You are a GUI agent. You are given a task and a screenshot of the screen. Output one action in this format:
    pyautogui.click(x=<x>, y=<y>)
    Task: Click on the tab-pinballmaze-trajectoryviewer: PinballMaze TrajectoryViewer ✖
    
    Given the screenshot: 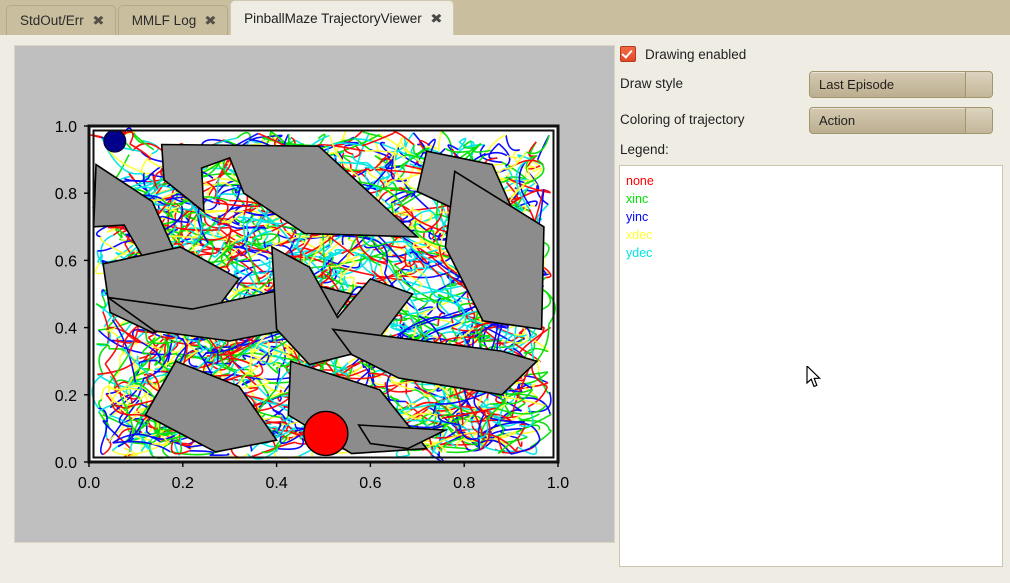 What is the action you would take?
    pyautogui.click(x=342, y=17)
    